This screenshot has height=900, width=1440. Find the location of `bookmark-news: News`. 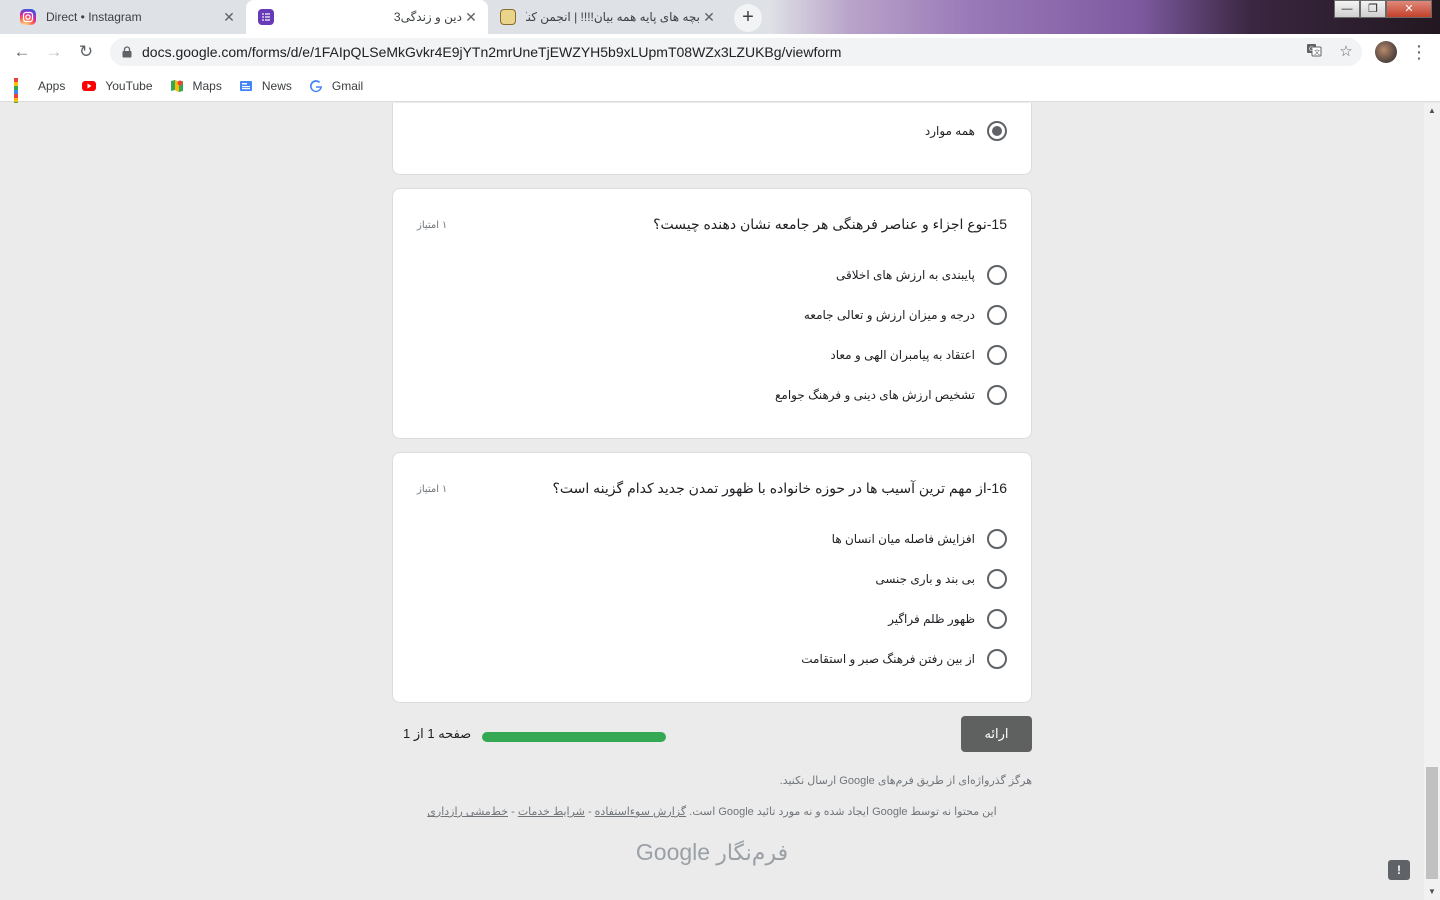

bookmark-news: News is located at coordinates (265, 86).